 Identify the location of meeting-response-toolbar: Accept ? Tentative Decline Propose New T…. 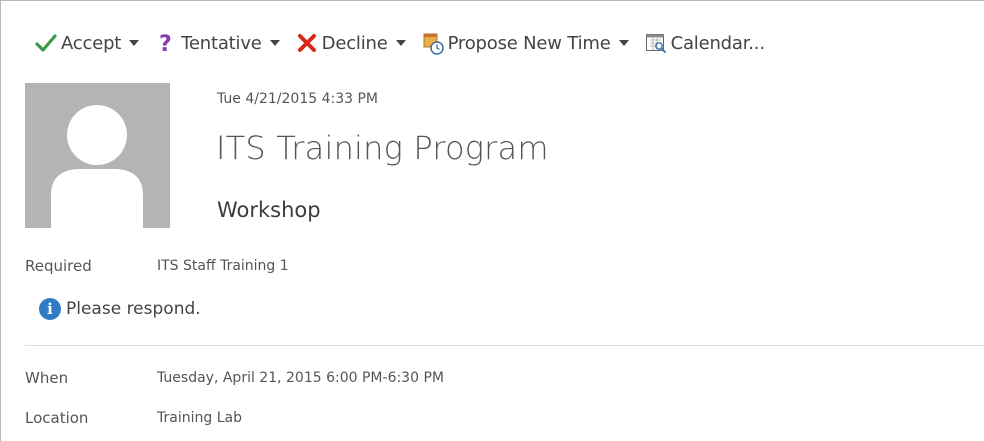
(400, 43).